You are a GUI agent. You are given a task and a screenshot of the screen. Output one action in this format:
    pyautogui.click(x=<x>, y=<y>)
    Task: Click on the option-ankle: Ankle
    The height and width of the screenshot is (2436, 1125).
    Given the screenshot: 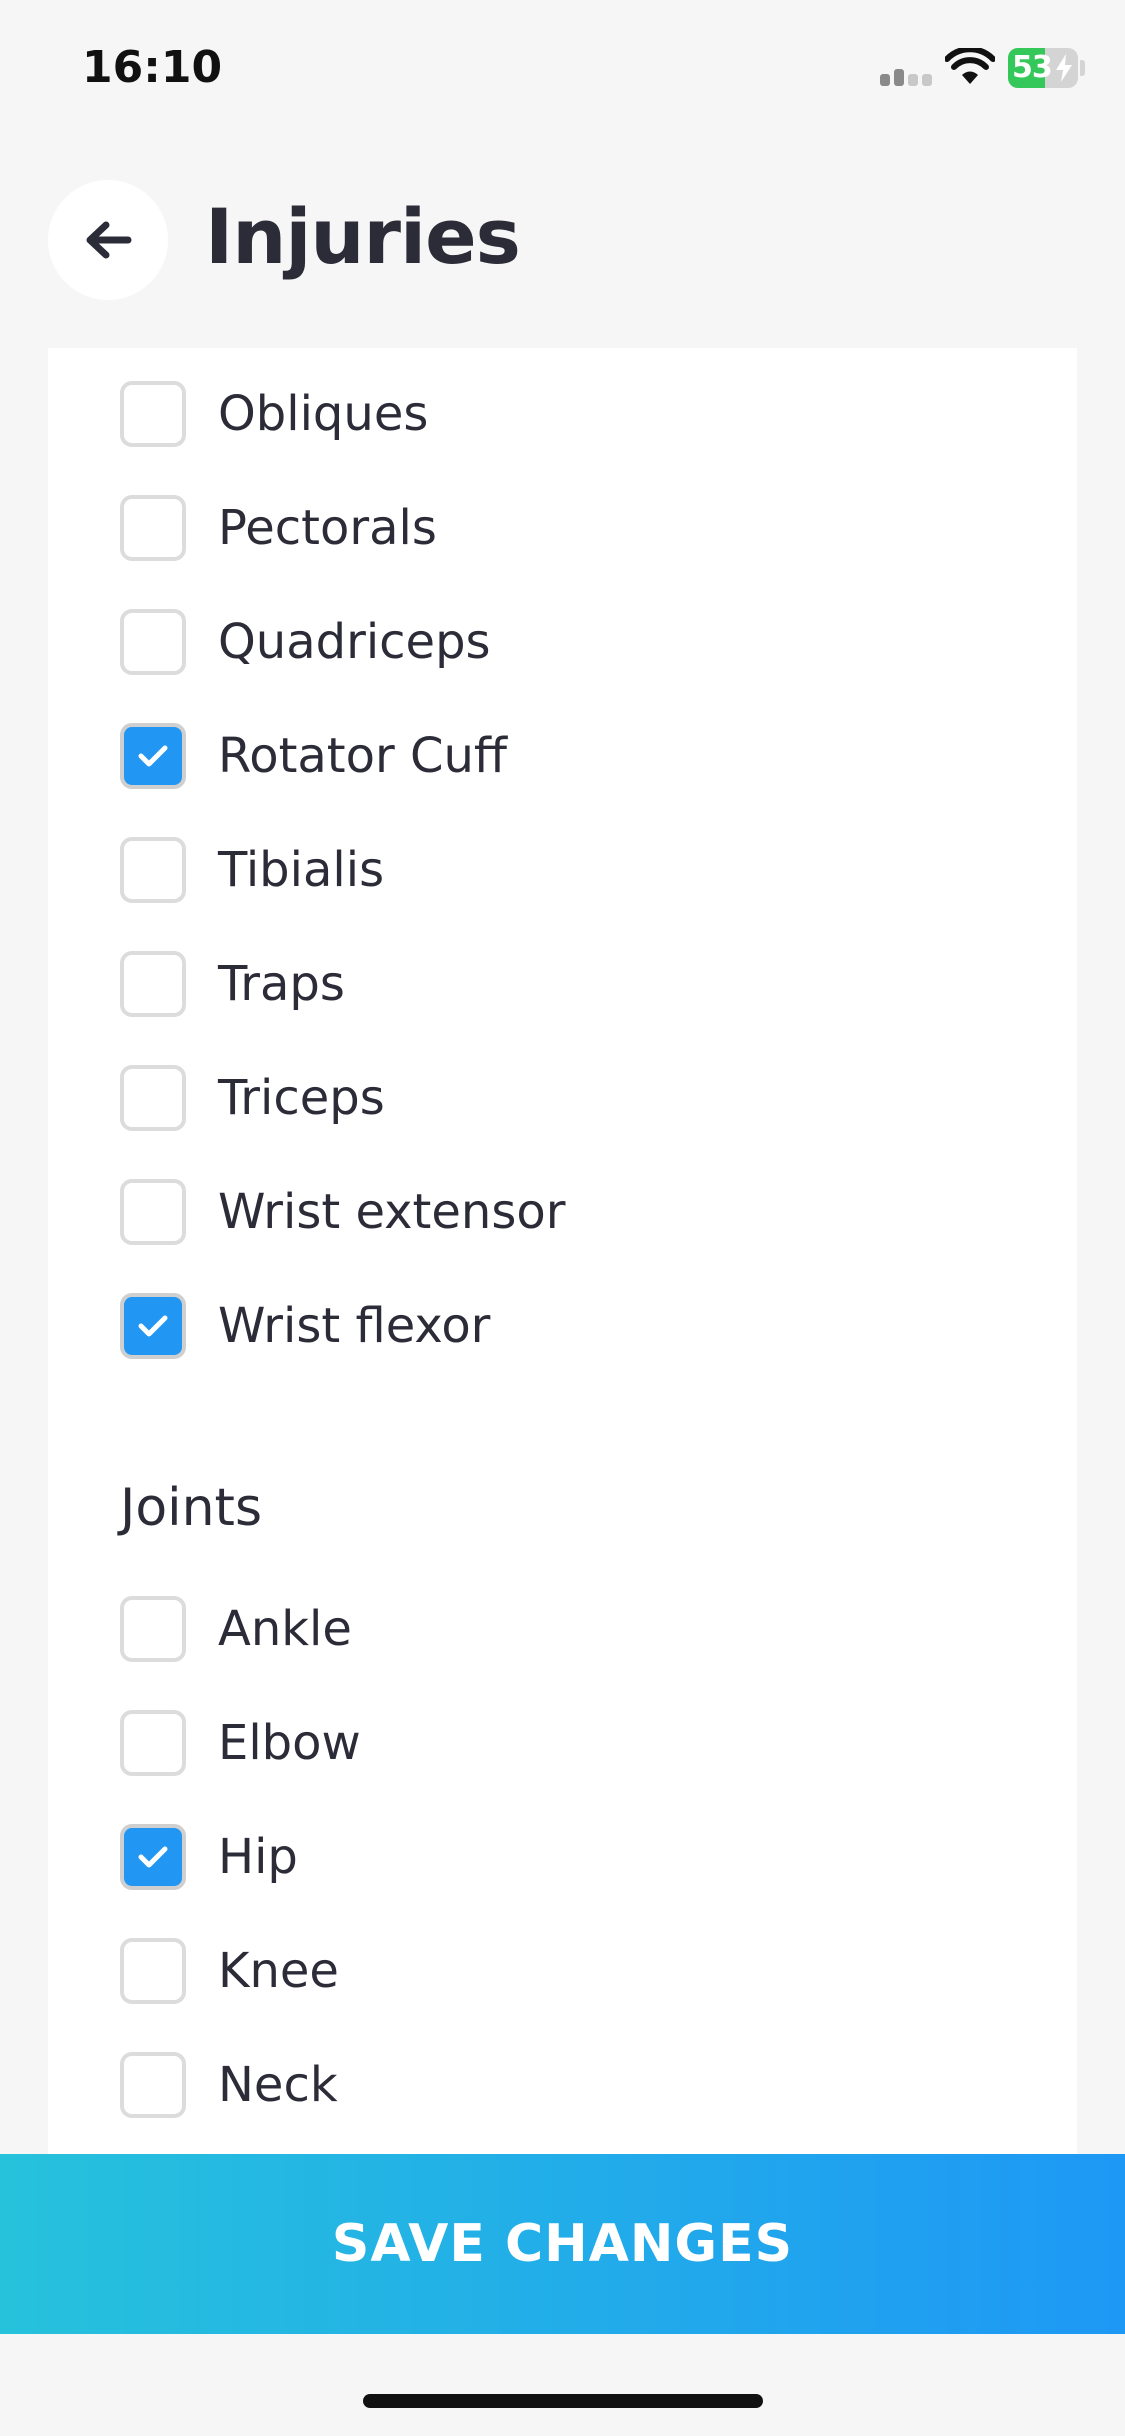 What is the action you would take?
    pyautogui.click(x=570, y=1629)
    